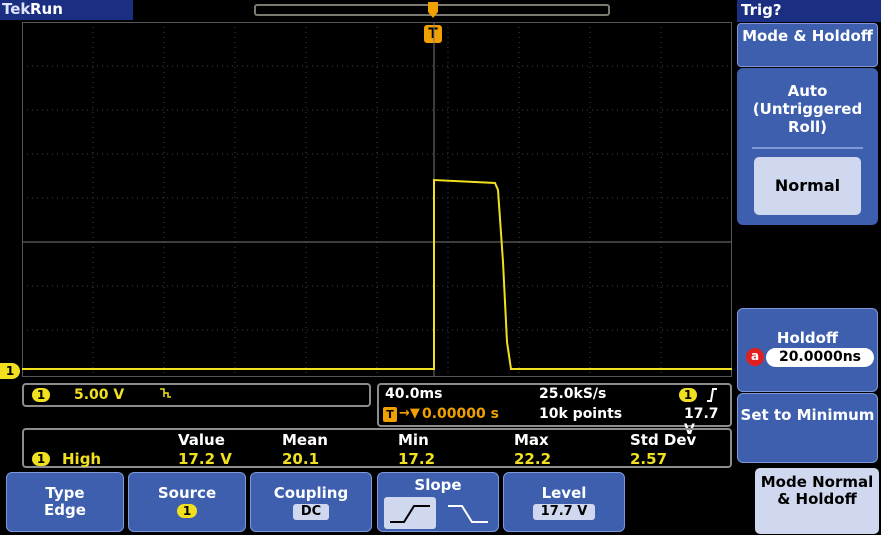 This screenshot has width=881, height=535. Describe the element at coordinates (301, 459) in the screenshot. I see `measurement-mean: 20.1` at that location.